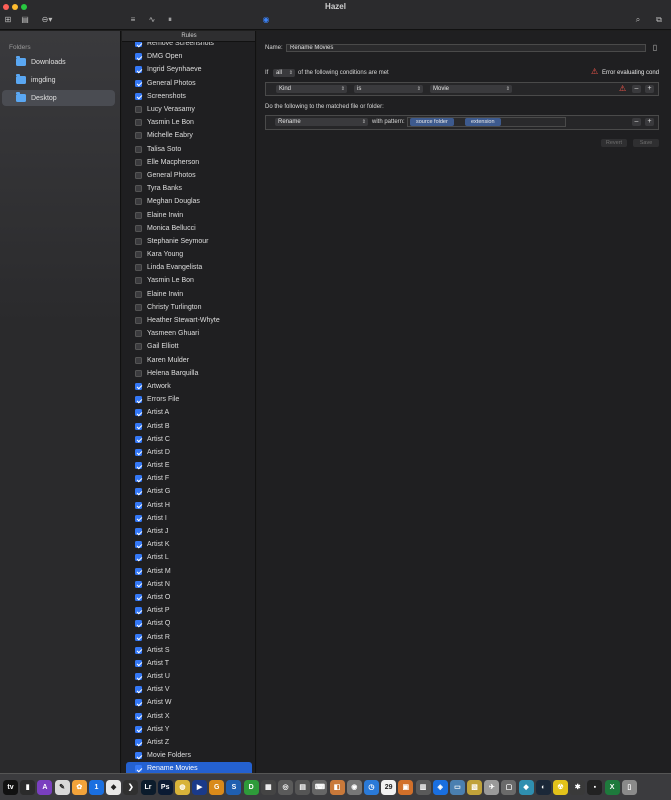 This screenshot has width=671, height=800. I want to click on share-icon: ⧉, so click(659, 20).